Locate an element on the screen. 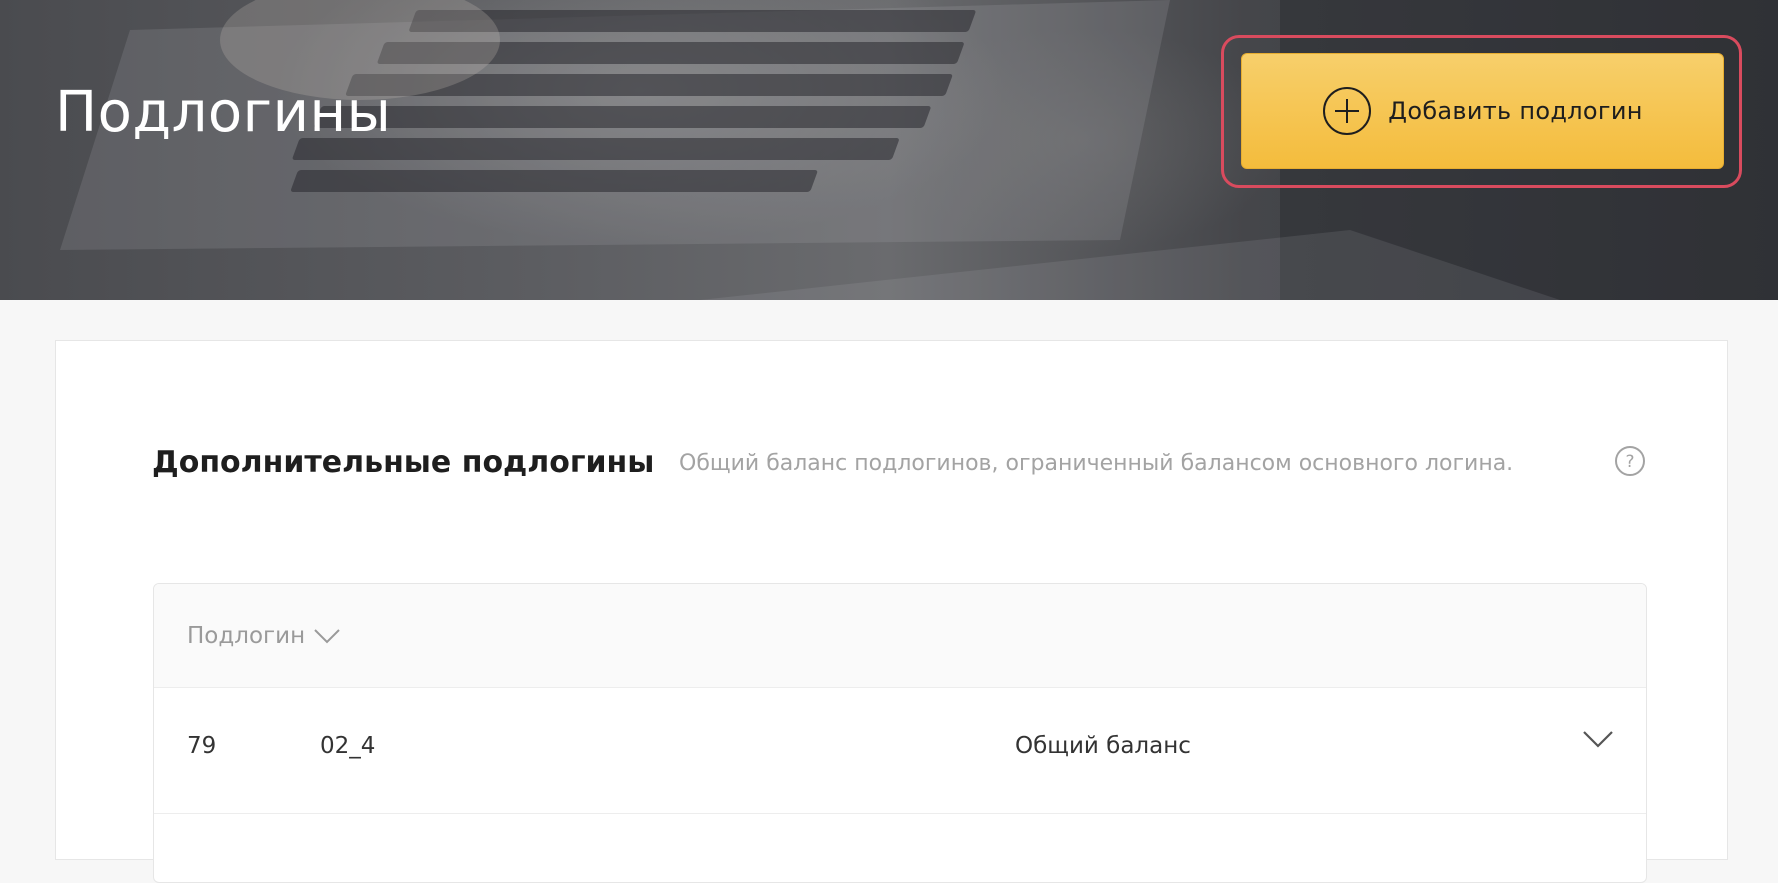 The image size is (1778, 883). sort-by-sublogin: Подлогин is located at coordinates (264, 636).